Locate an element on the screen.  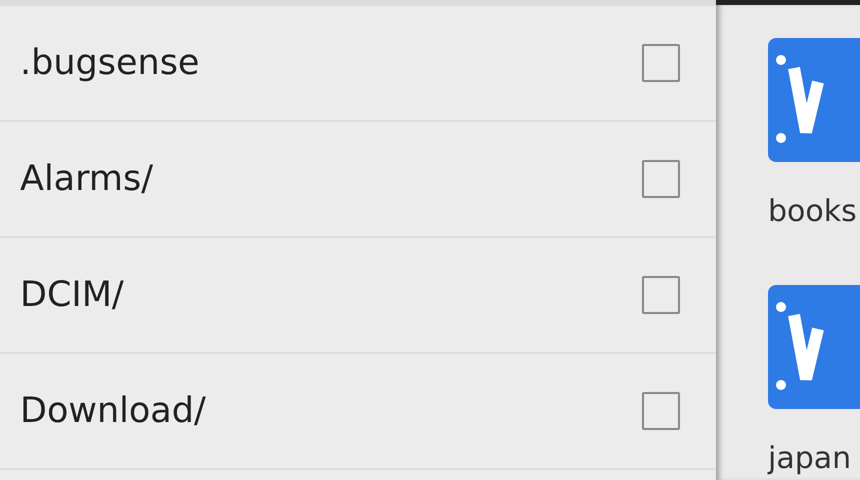
folder-name: DCIM/ is located at coordinates (72, 295).